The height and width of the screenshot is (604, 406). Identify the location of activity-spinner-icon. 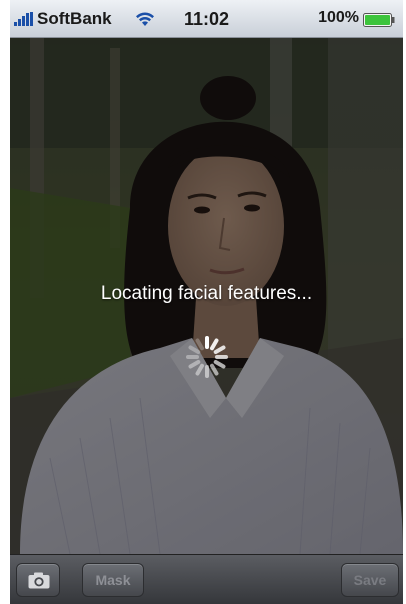
(207, 357).